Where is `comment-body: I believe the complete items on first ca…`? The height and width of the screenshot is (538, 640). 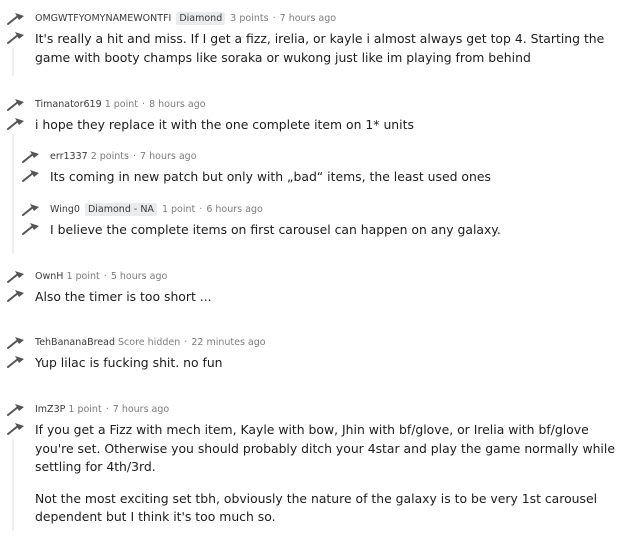 comment-body: I believe the complete items on first ca… is located at coordinates (335, 230).